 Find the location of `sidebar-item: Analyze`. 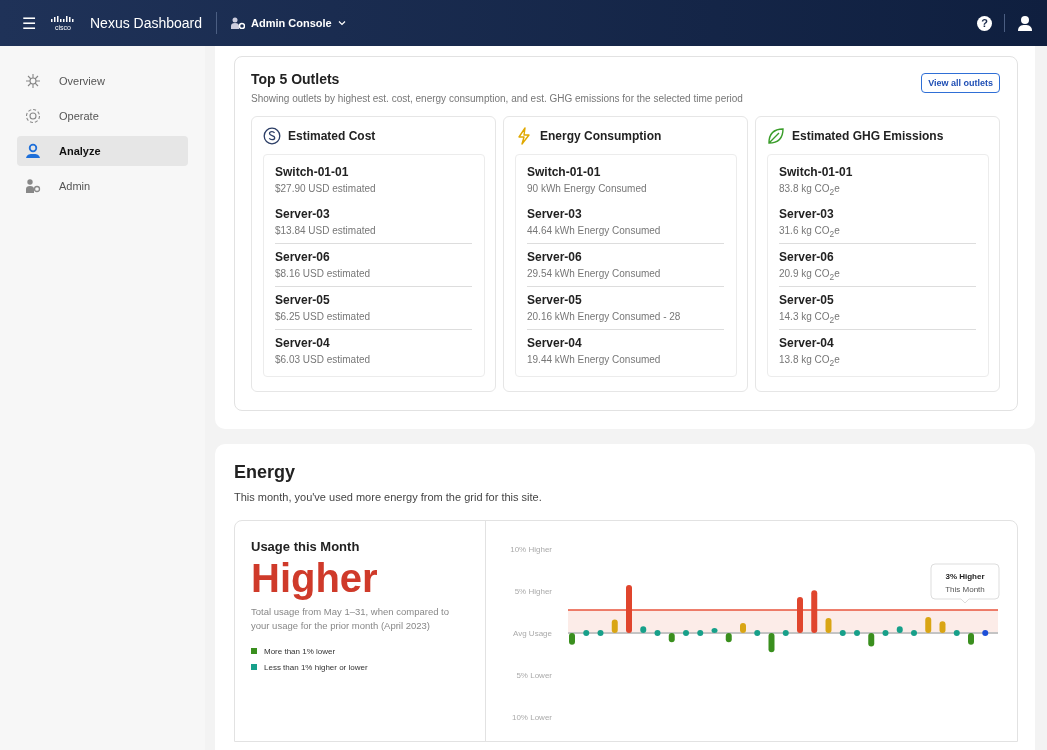

sidebar-item: Analyze is located at coordinates (102, 151).